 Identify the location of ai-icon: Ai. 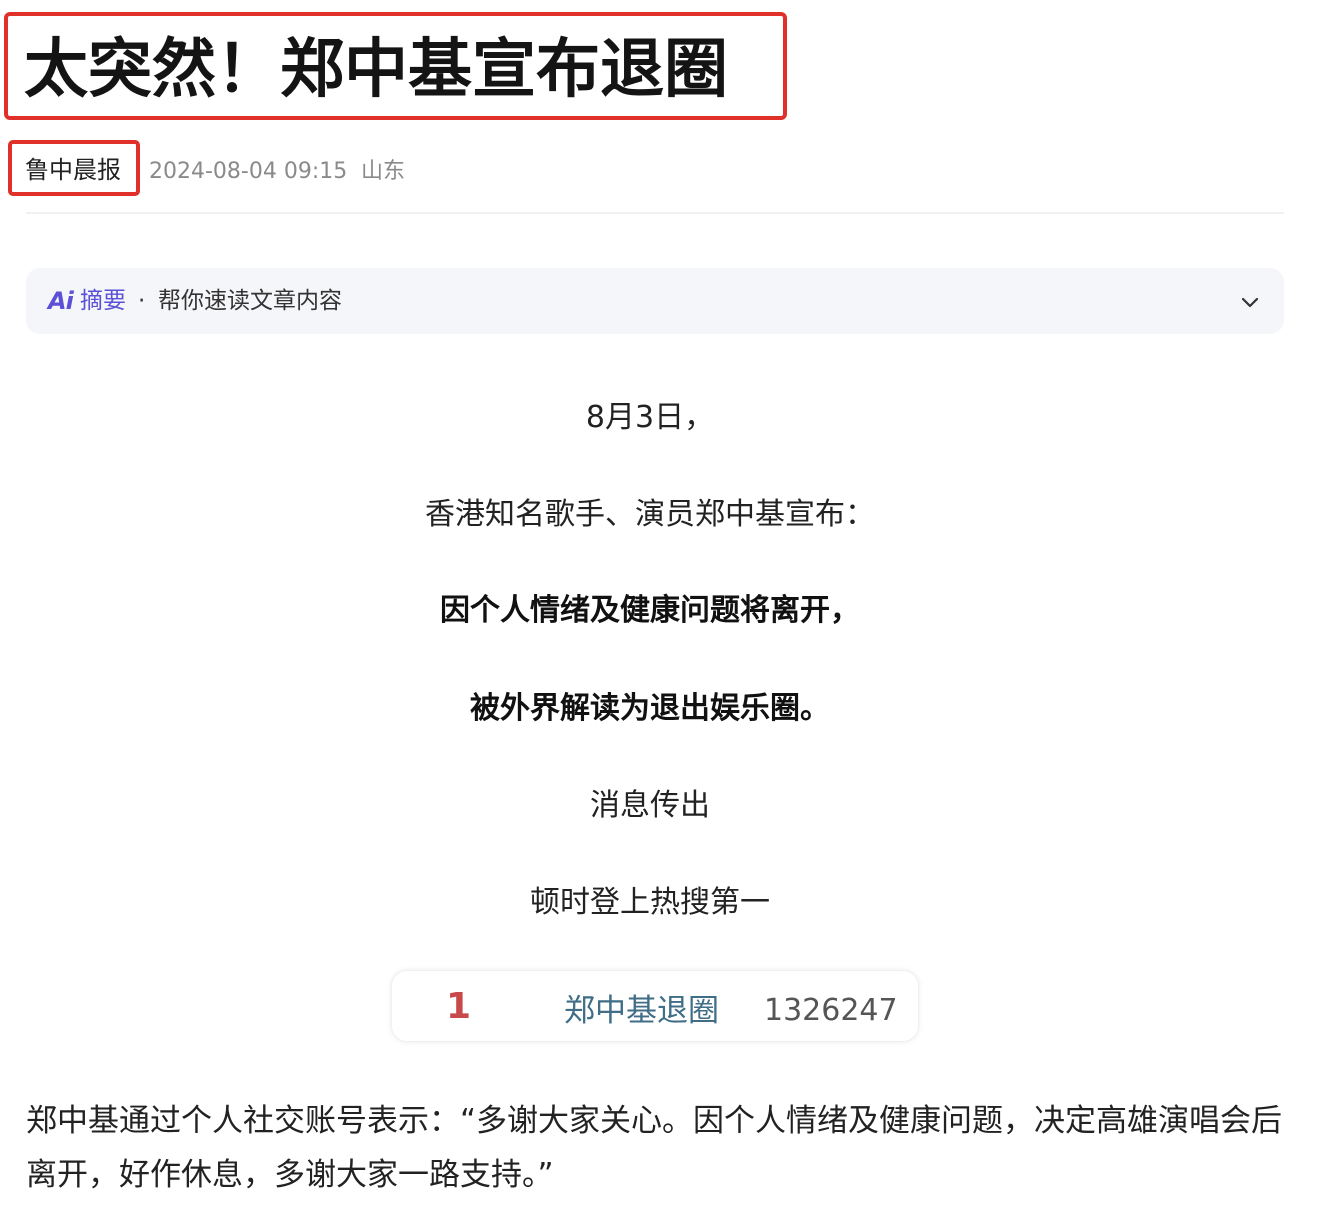
(61, 301).